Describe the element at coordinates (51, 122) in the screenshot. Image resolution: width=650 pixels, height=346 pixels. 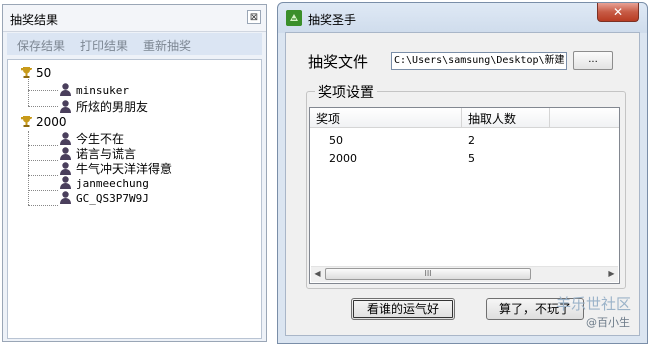
I see `tree-prize-label: 2000` at that location.